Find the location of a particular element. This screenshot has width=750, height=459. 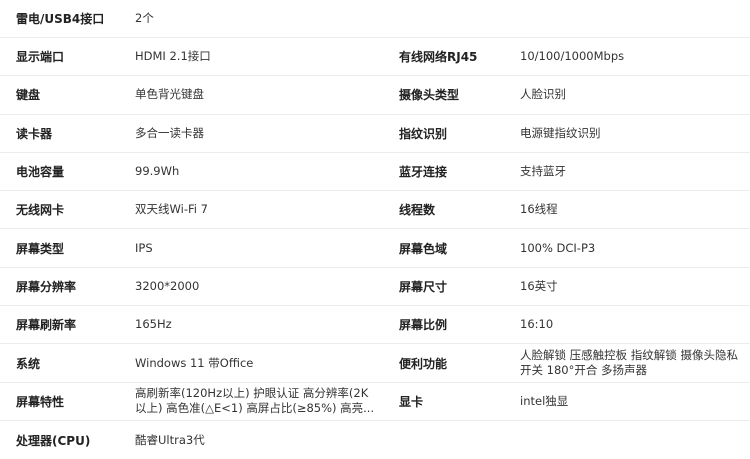

spec-label: 读卡器 is located at coordinates (34, 133).